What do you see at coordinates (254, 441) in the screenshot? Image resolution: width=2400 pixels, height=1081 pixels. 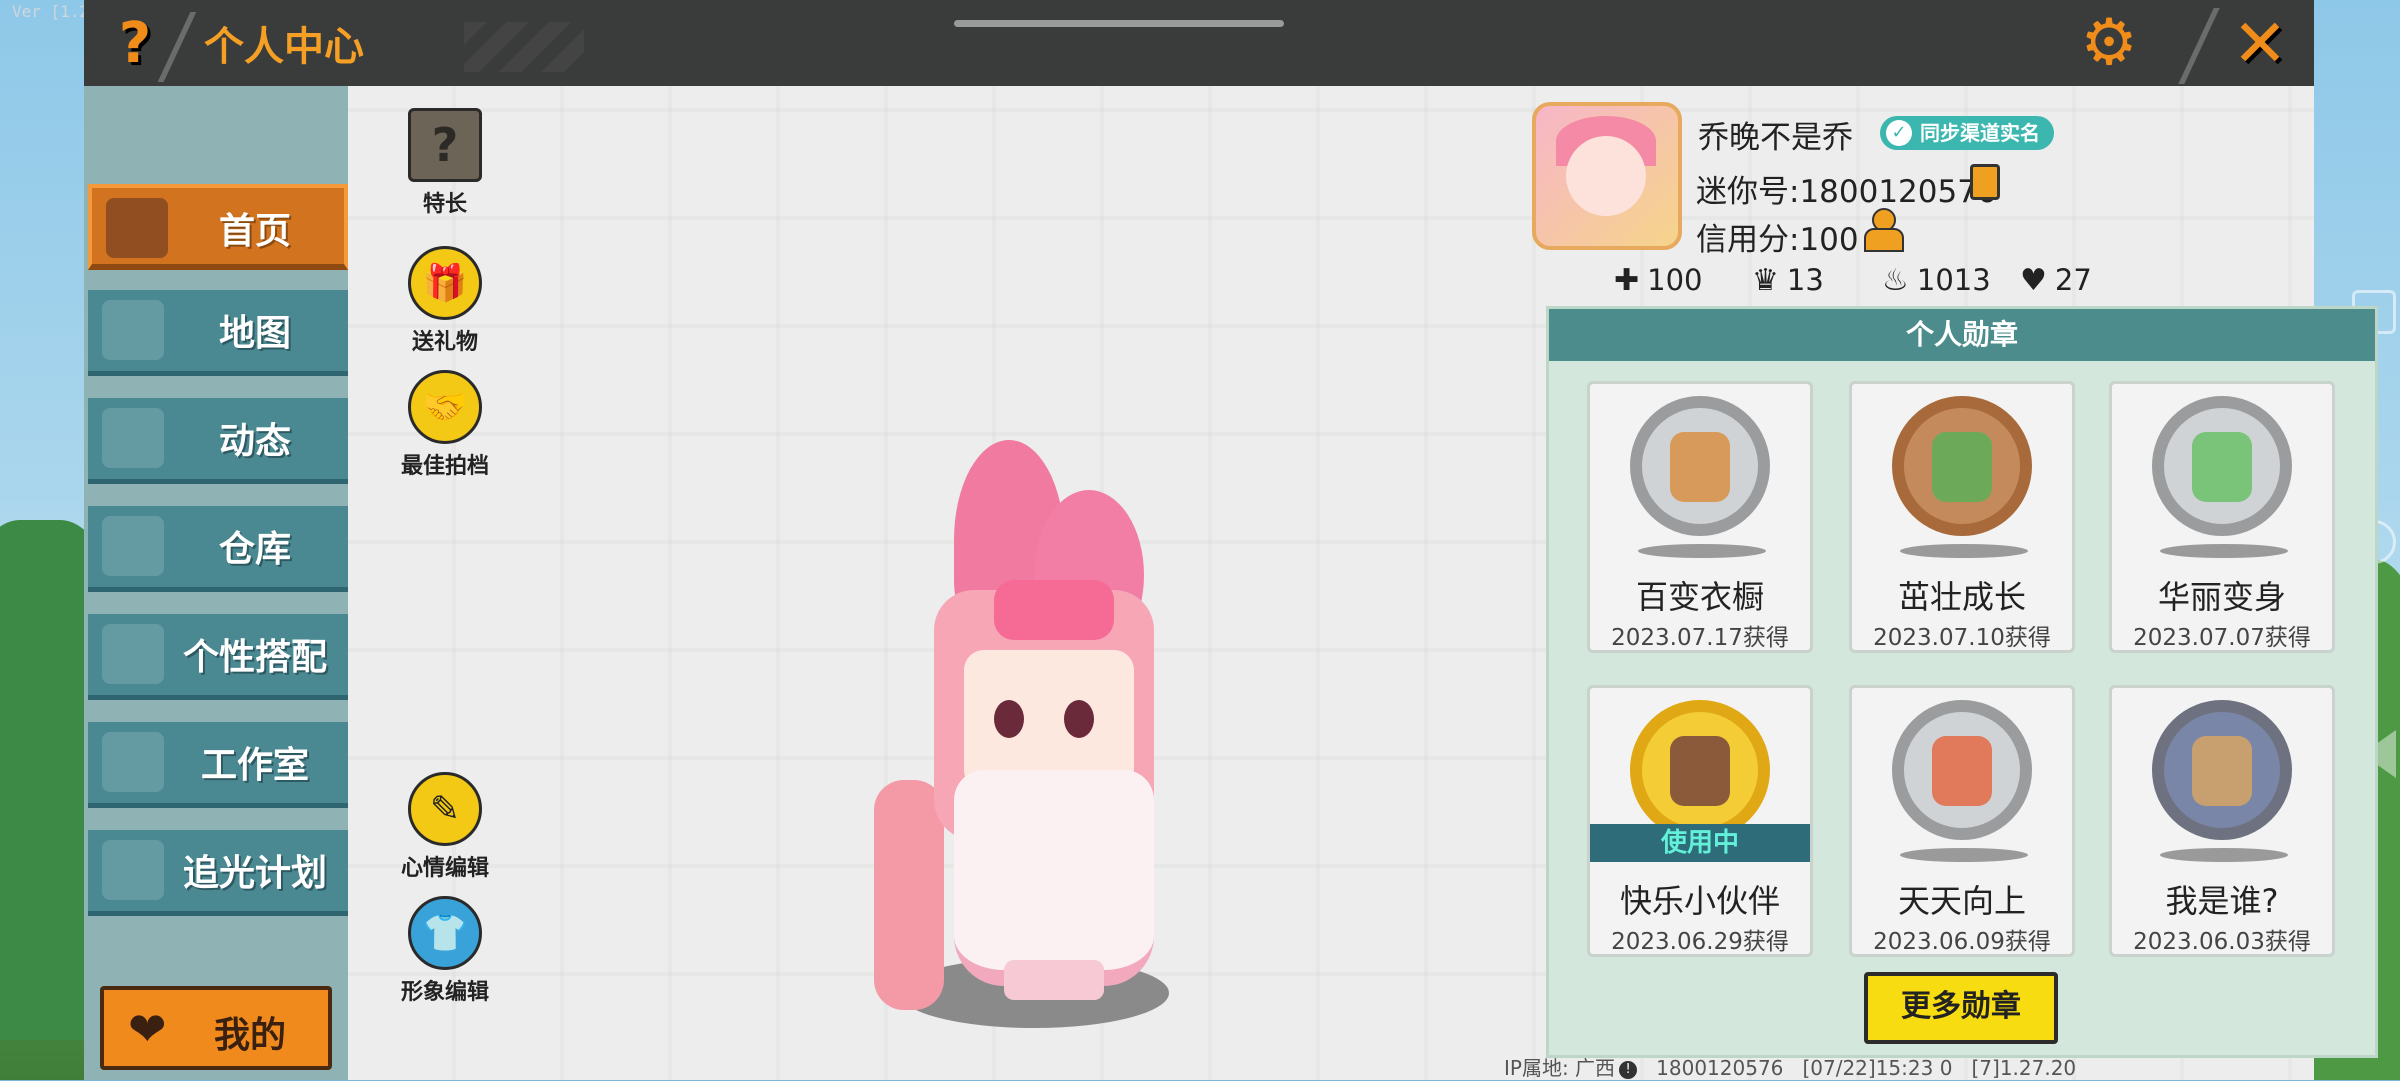 I see `sidebar-item-label: 动态` at bounding box center [254, 441].